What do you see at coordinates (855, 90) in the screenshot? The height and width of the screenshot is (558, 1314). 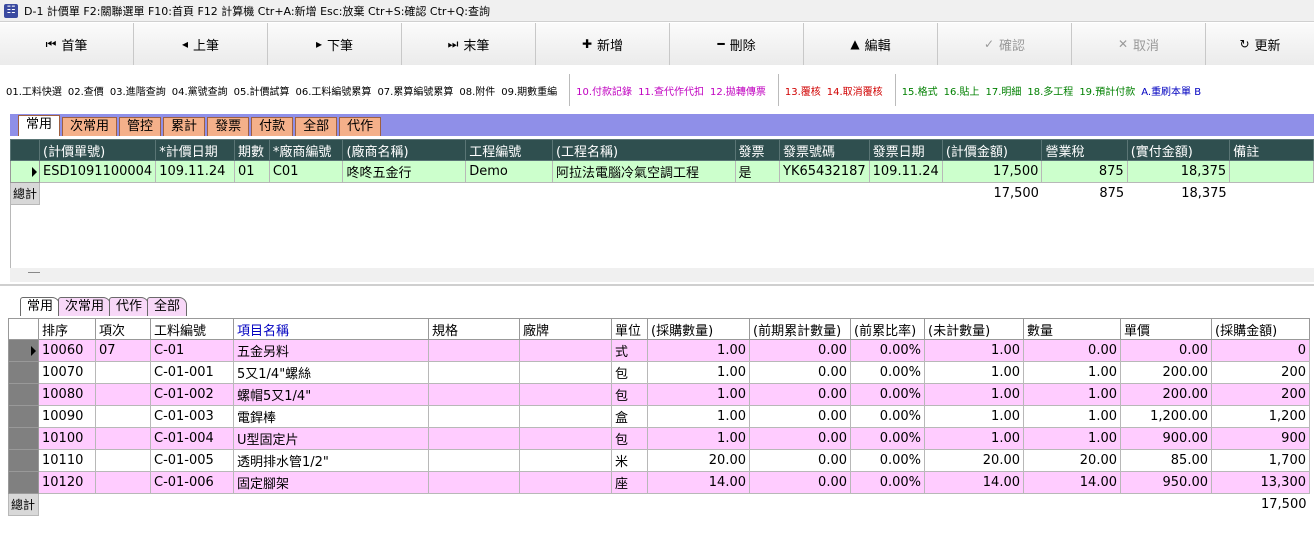 I see `func-item: 14.取消覆核` at bounding box center [855, 90].